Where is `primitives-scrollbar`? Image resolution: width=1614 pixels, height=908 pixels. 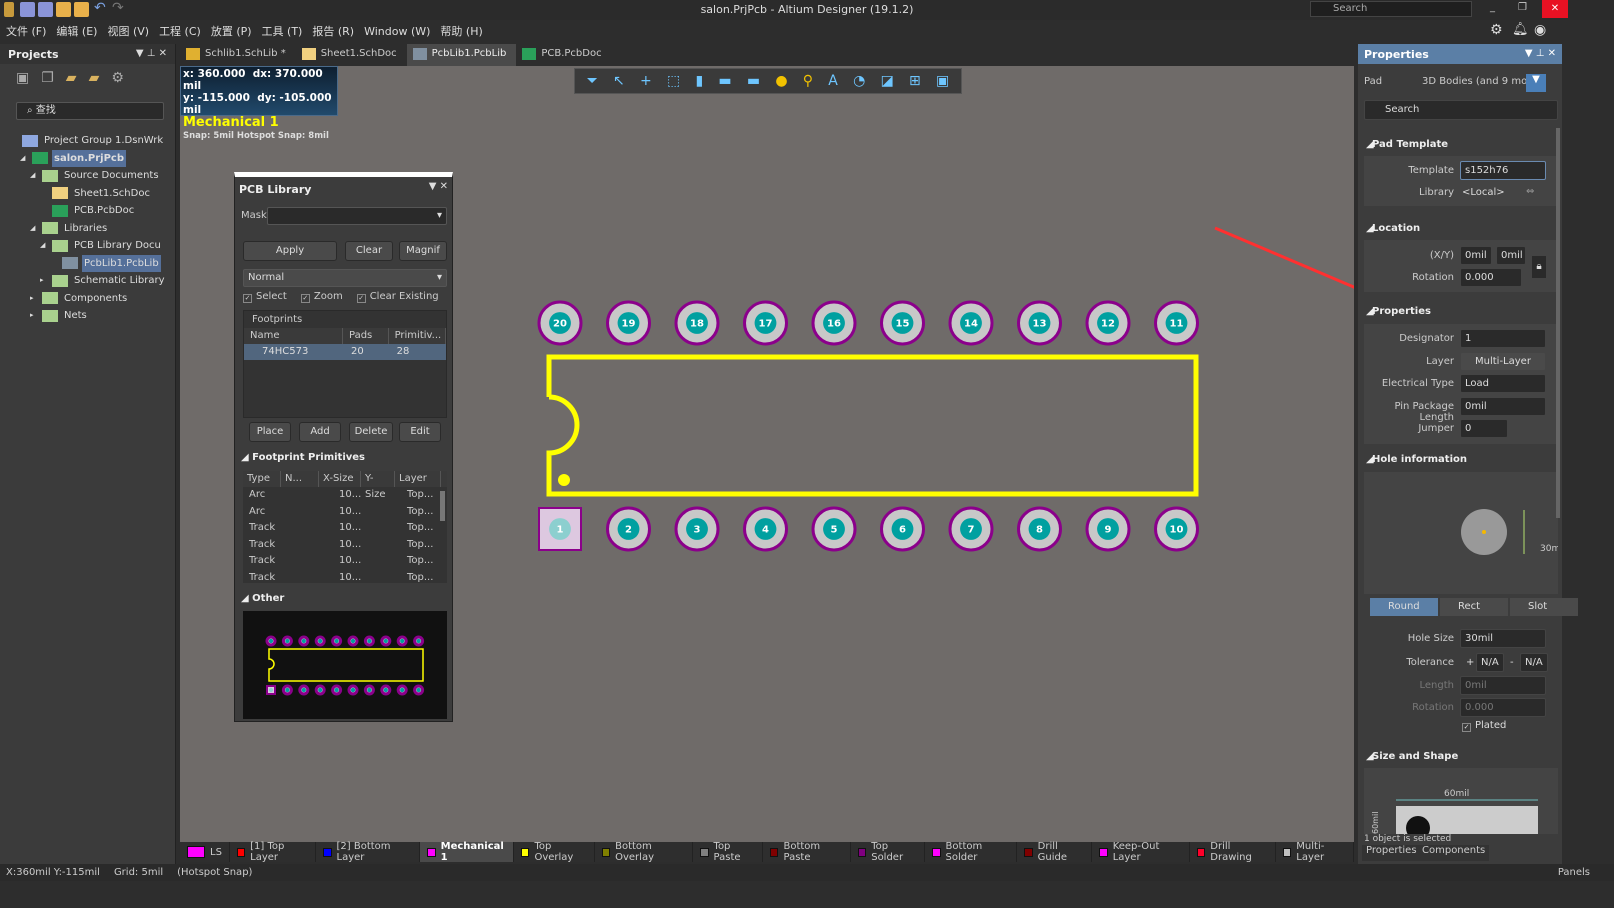 primitives-scrollbar is located at coordinates (442, 506).